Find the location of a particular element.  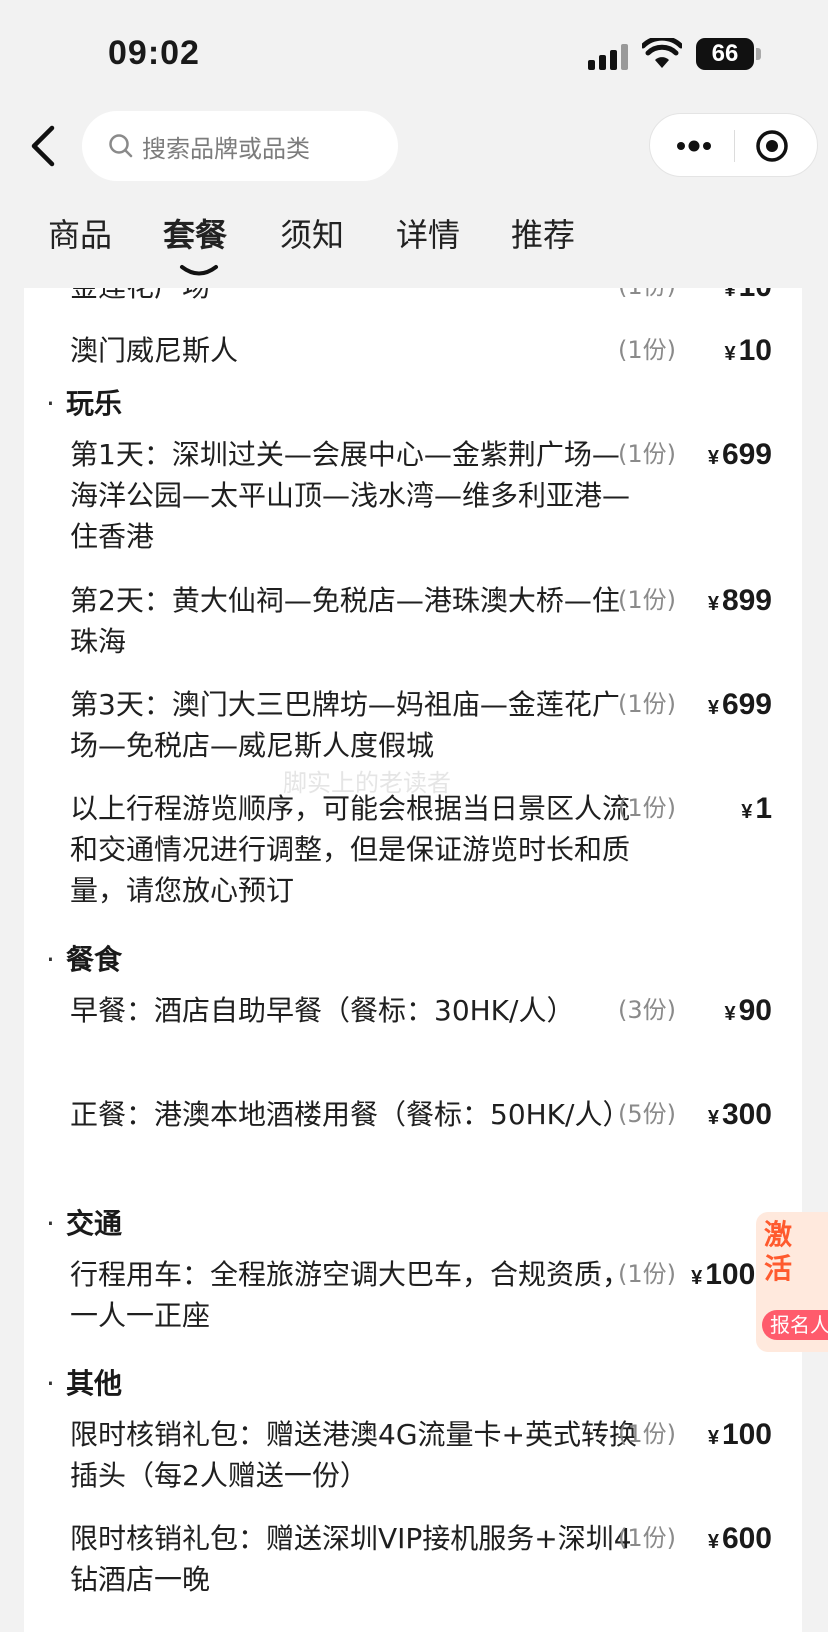

category-heading: · 玩乐 is located at coordinates (84, 403).